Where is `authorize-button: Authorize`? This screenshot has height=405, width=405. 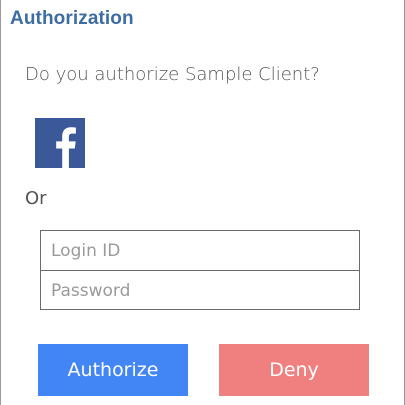
authorize-button: Authorize is located at coordinates (113, 370).